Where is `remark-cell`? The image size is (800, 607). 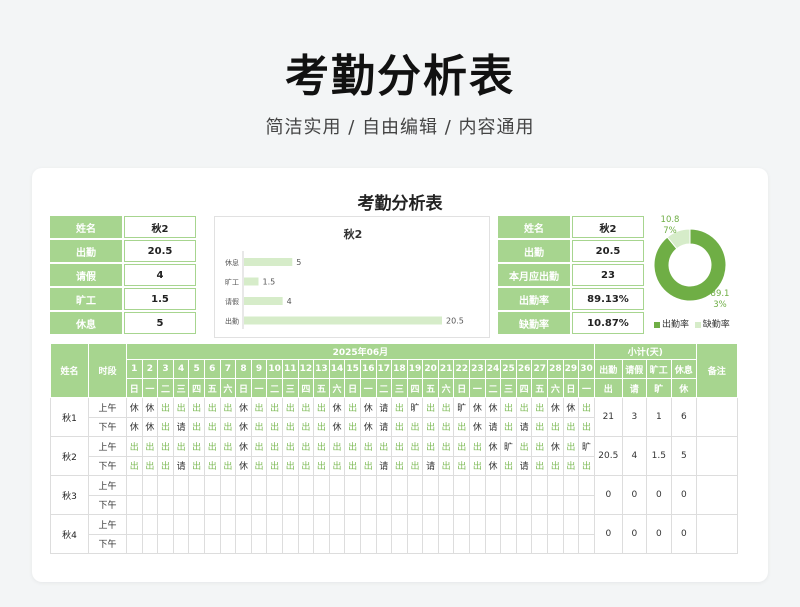
remark-cell is located at coordinates (716, 417).